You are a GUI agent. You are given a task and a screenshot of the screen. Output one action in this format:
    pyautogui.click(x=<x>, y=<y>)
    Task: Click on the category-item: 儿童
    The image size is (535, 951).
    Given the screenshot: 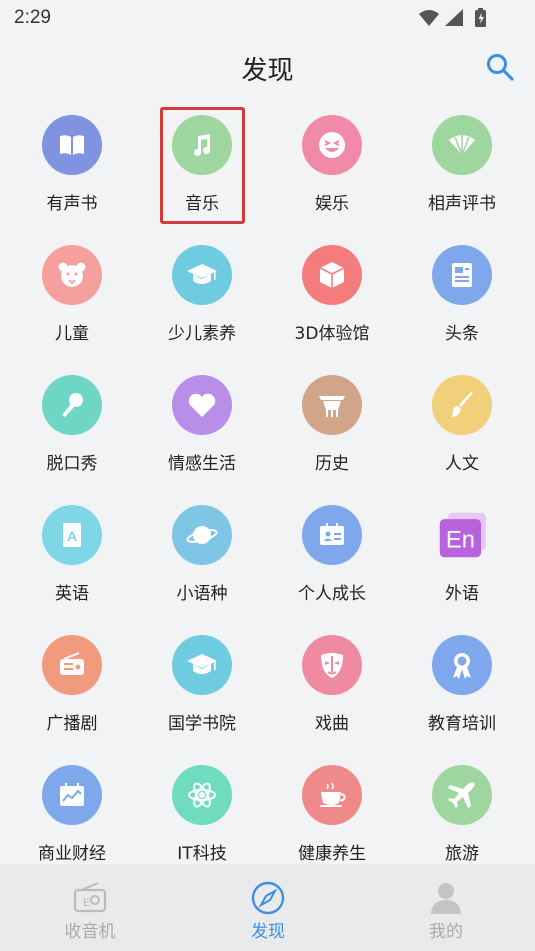 What is the action you would take?
    pyautogui.click(x=72, y=291)
    